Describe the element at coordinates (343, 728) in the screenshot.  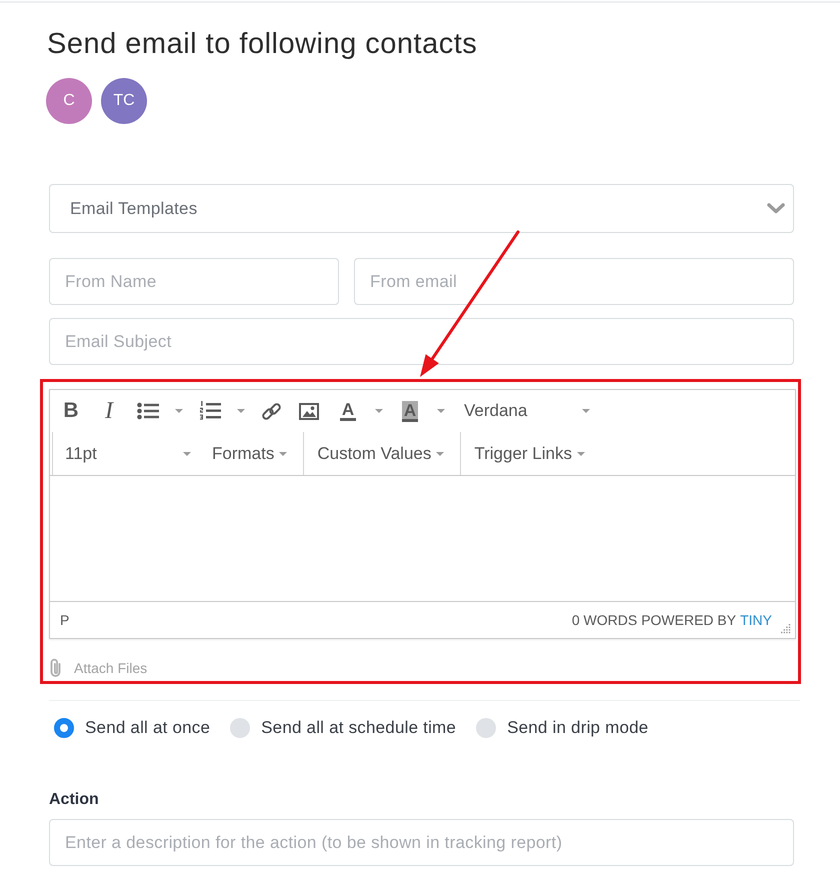
I see `send-mode-option: Send all at schedule time` at that location.